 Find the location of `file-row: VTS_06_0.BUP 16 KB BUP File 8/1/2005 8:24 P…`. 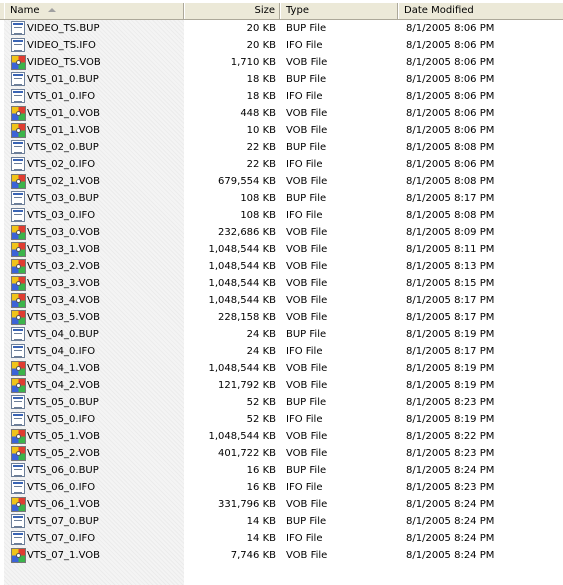

file-row: VTS_06_0.BUP 16 KB BUP File 8/1/2005 8:24 P… is located at coordinates (281, 470).